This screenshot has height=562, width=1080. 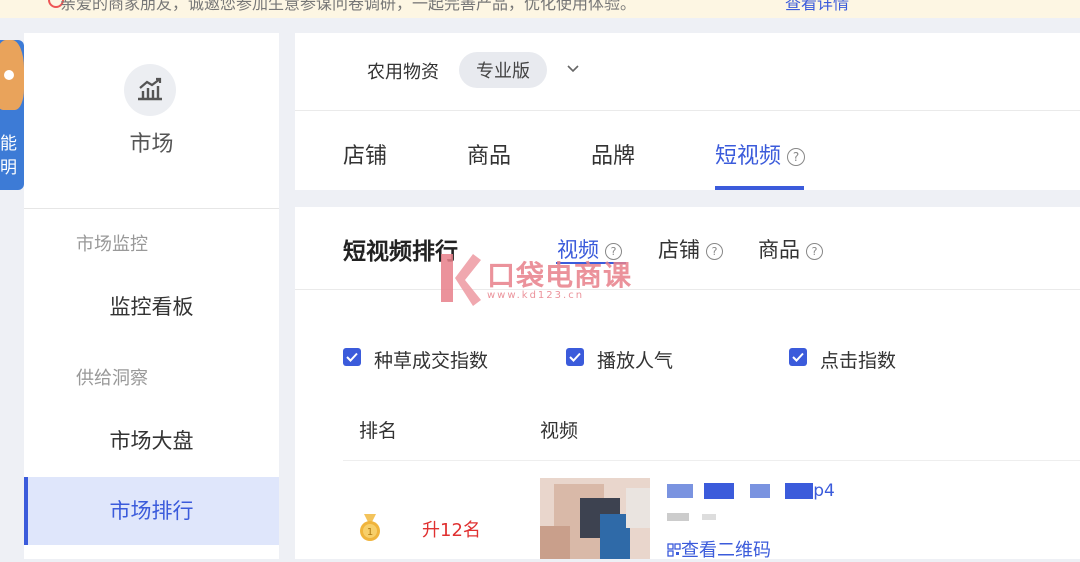 I want to click on sidebar-title: 市场, so click(x=151, y=144).